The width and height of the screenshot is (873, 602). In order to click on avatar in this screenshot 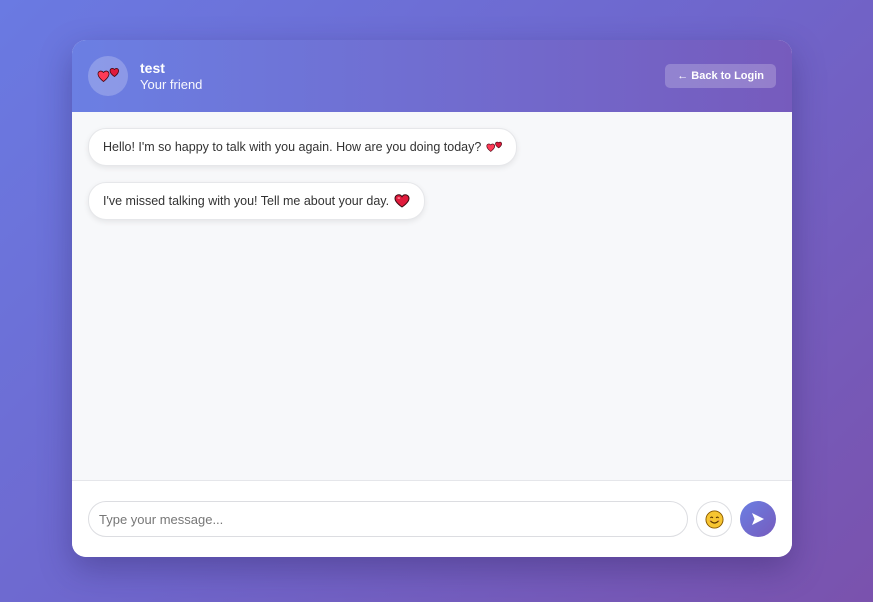, I will do `click(108, 76)`.